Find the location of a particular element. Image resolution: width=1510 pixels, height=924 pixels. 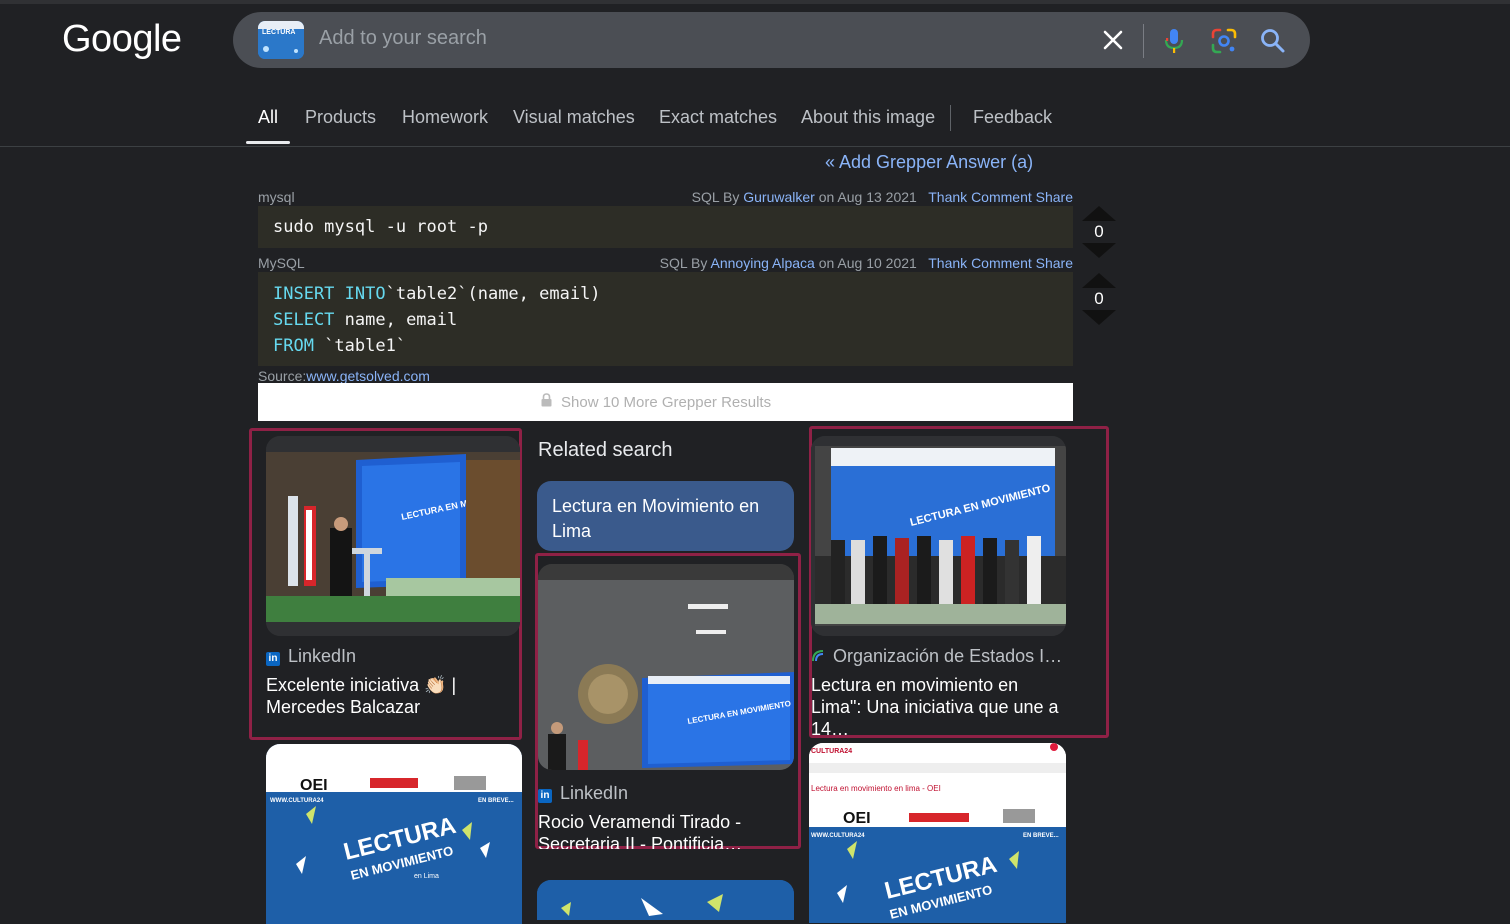

tab-exact-matches: Exact matches is located at coordinates (718, 117).